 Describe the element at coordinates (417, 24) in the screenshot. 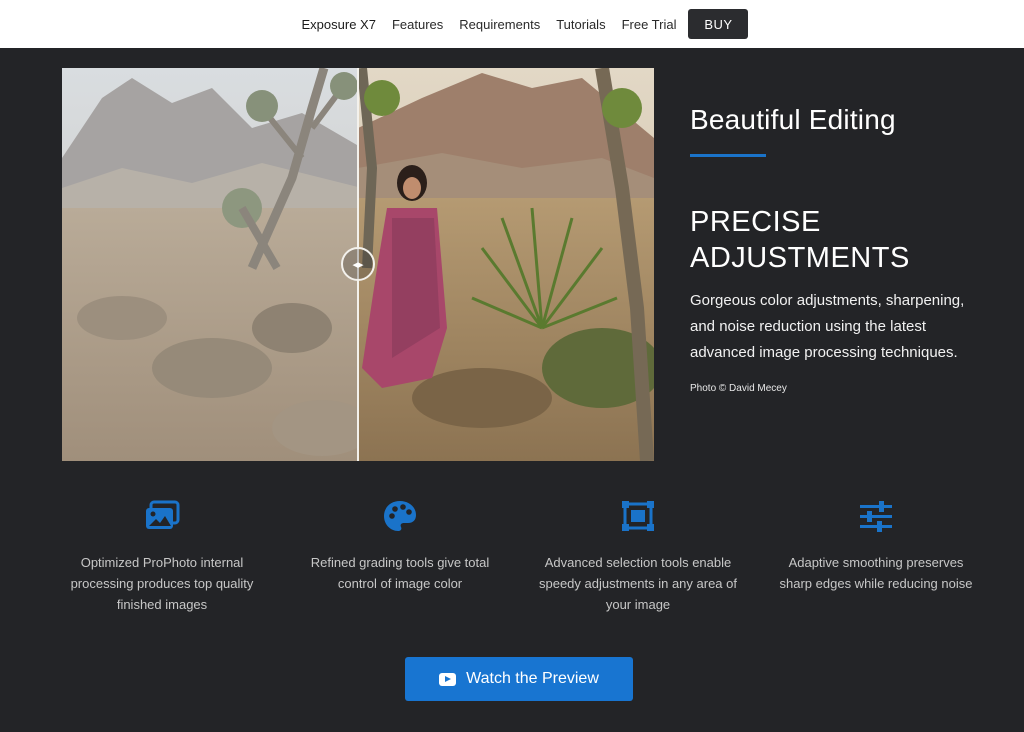

I see `nav-link-features: Features` at that location.